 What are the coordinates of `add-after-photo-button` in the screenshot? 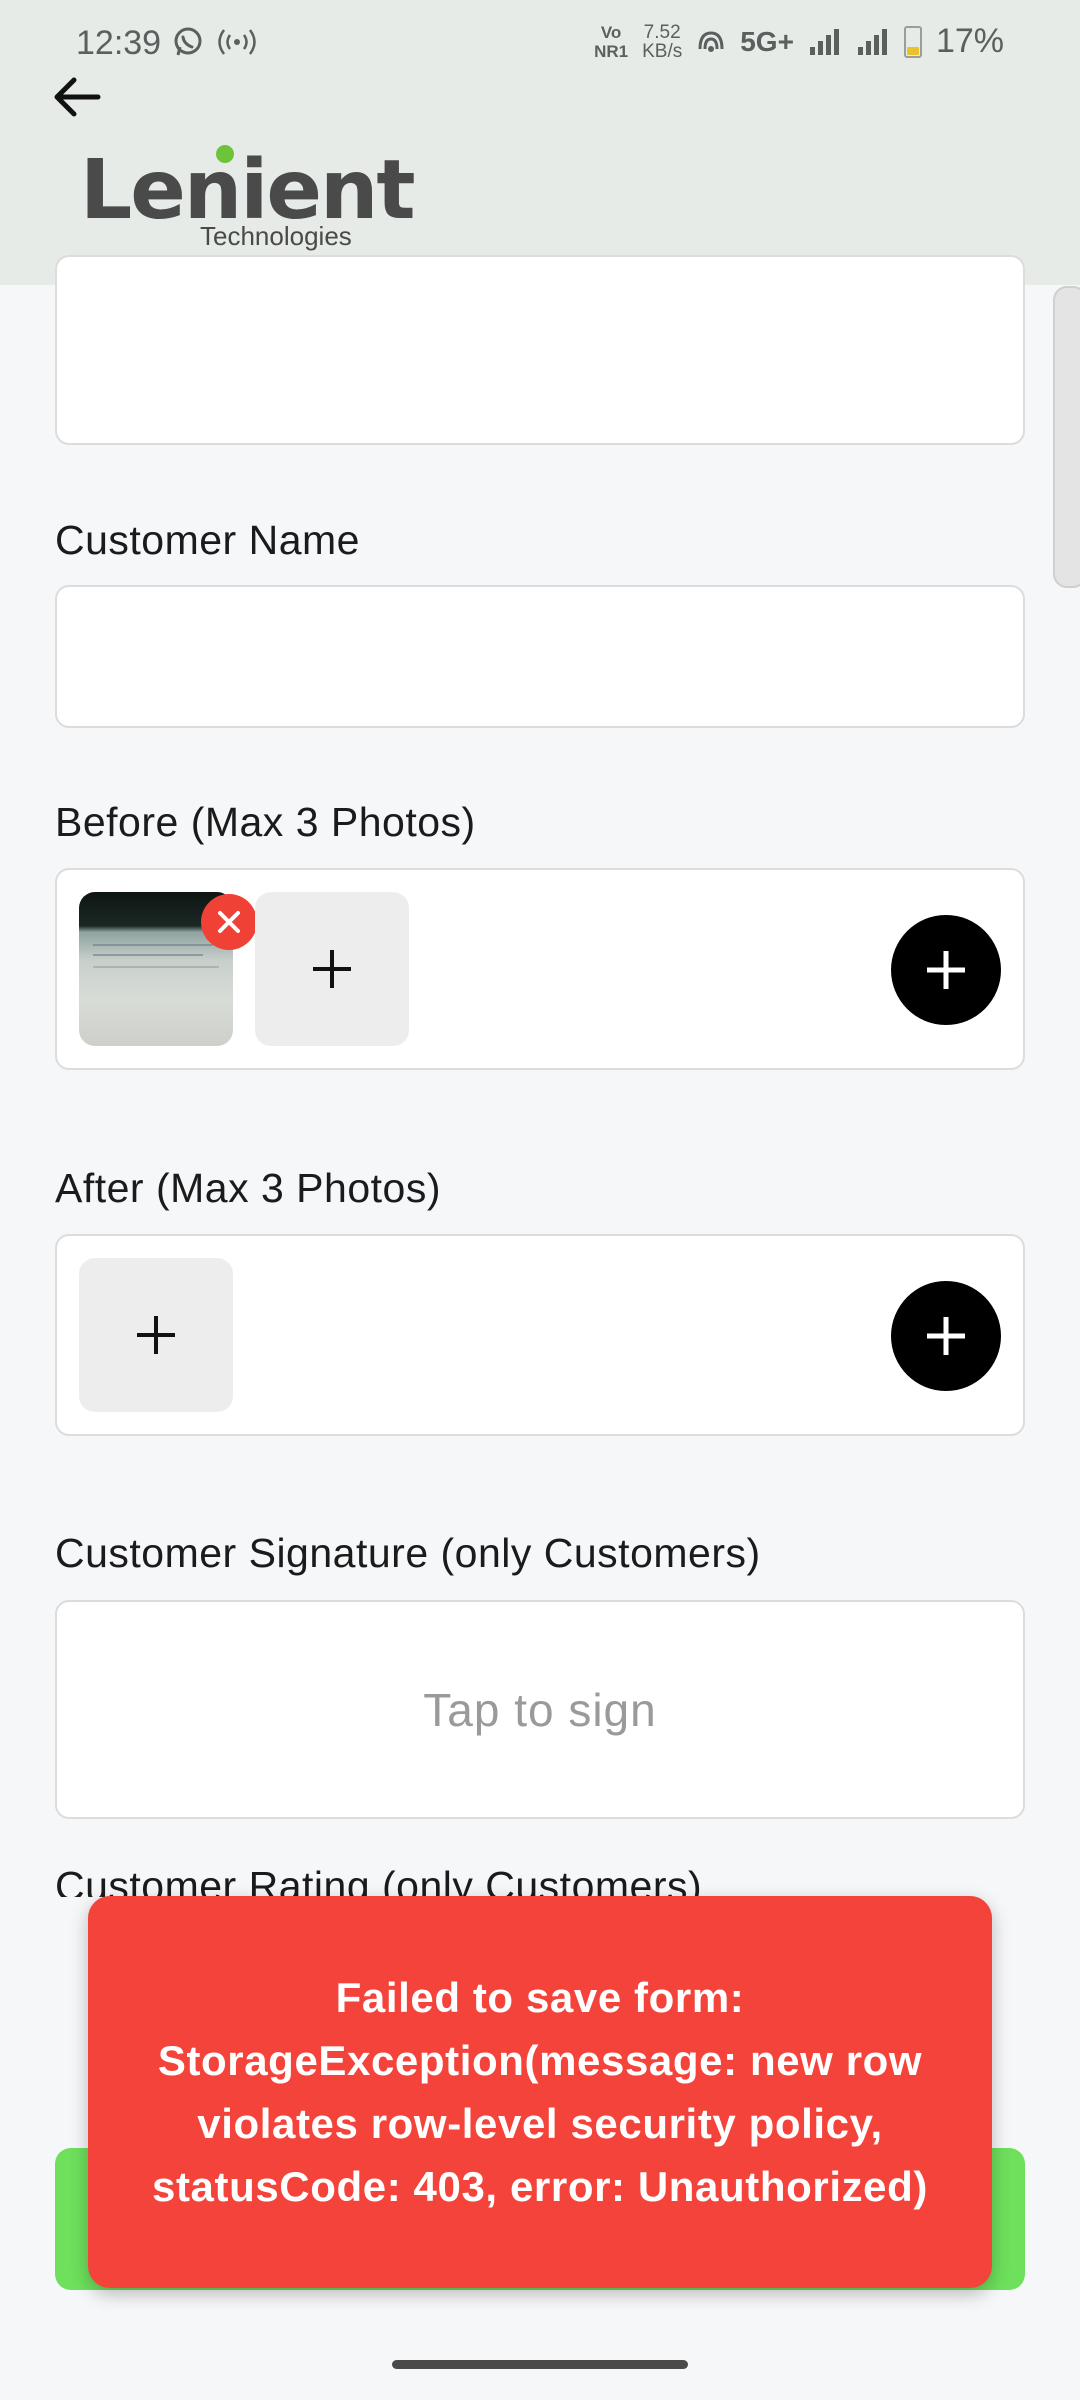 It's located at (946, 1336).